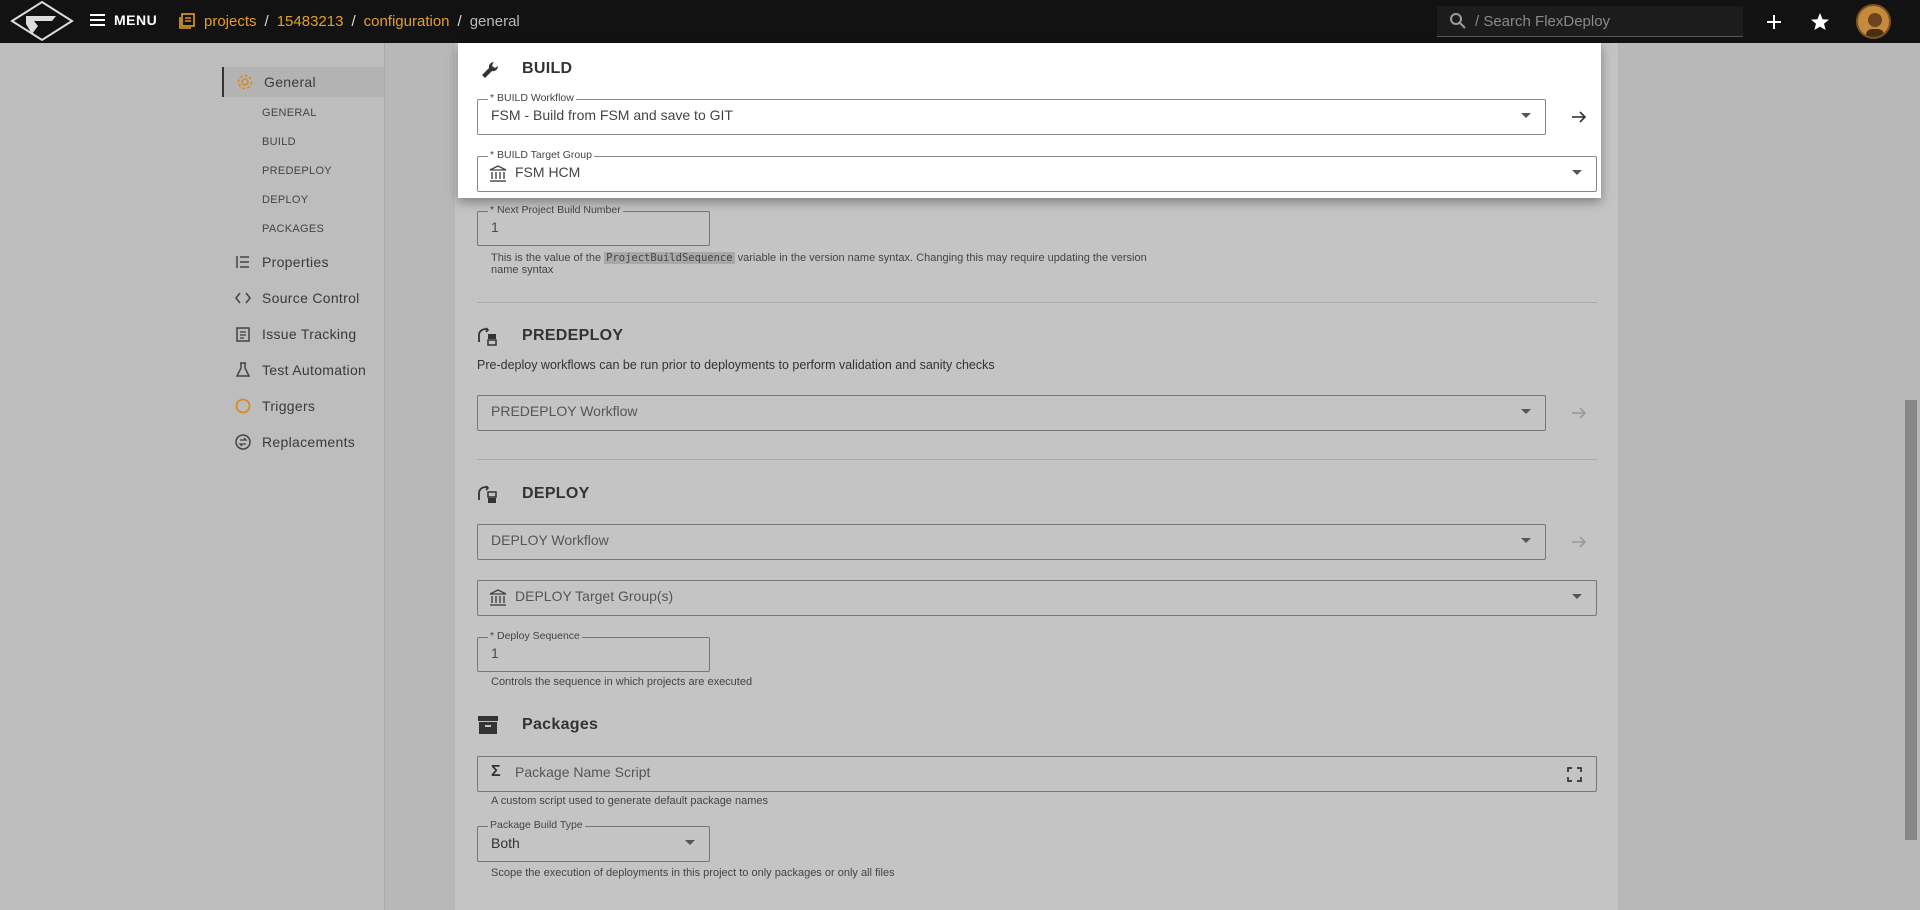 This screenshot has height=910, width=1920. Describe the element at coordinates (1037, 598) in the screenshot. I see `deploy-target-group-select: DEPLOY Target Group(s)` at that location.